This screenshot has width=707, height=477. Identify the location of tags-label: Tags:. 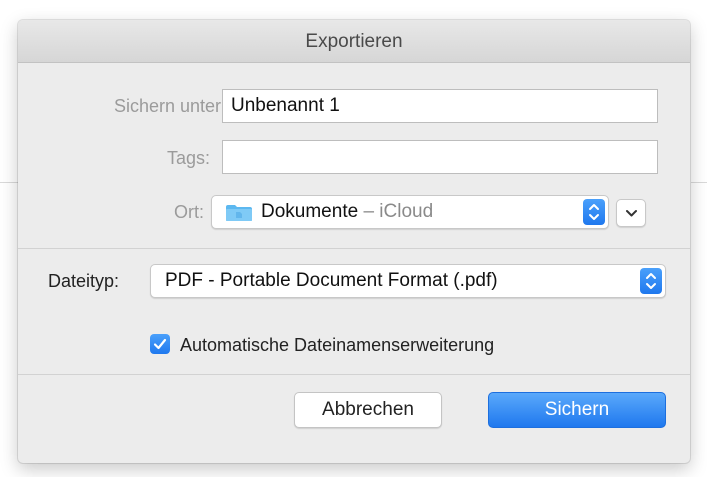
(188, 158).